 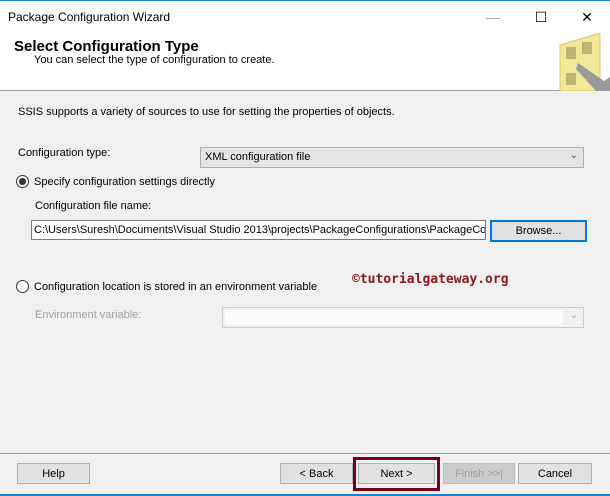 What do you see at coordinates (587, 17) in the screenshot?
I see `close-button: ✕` at bounding box center [587, 17].